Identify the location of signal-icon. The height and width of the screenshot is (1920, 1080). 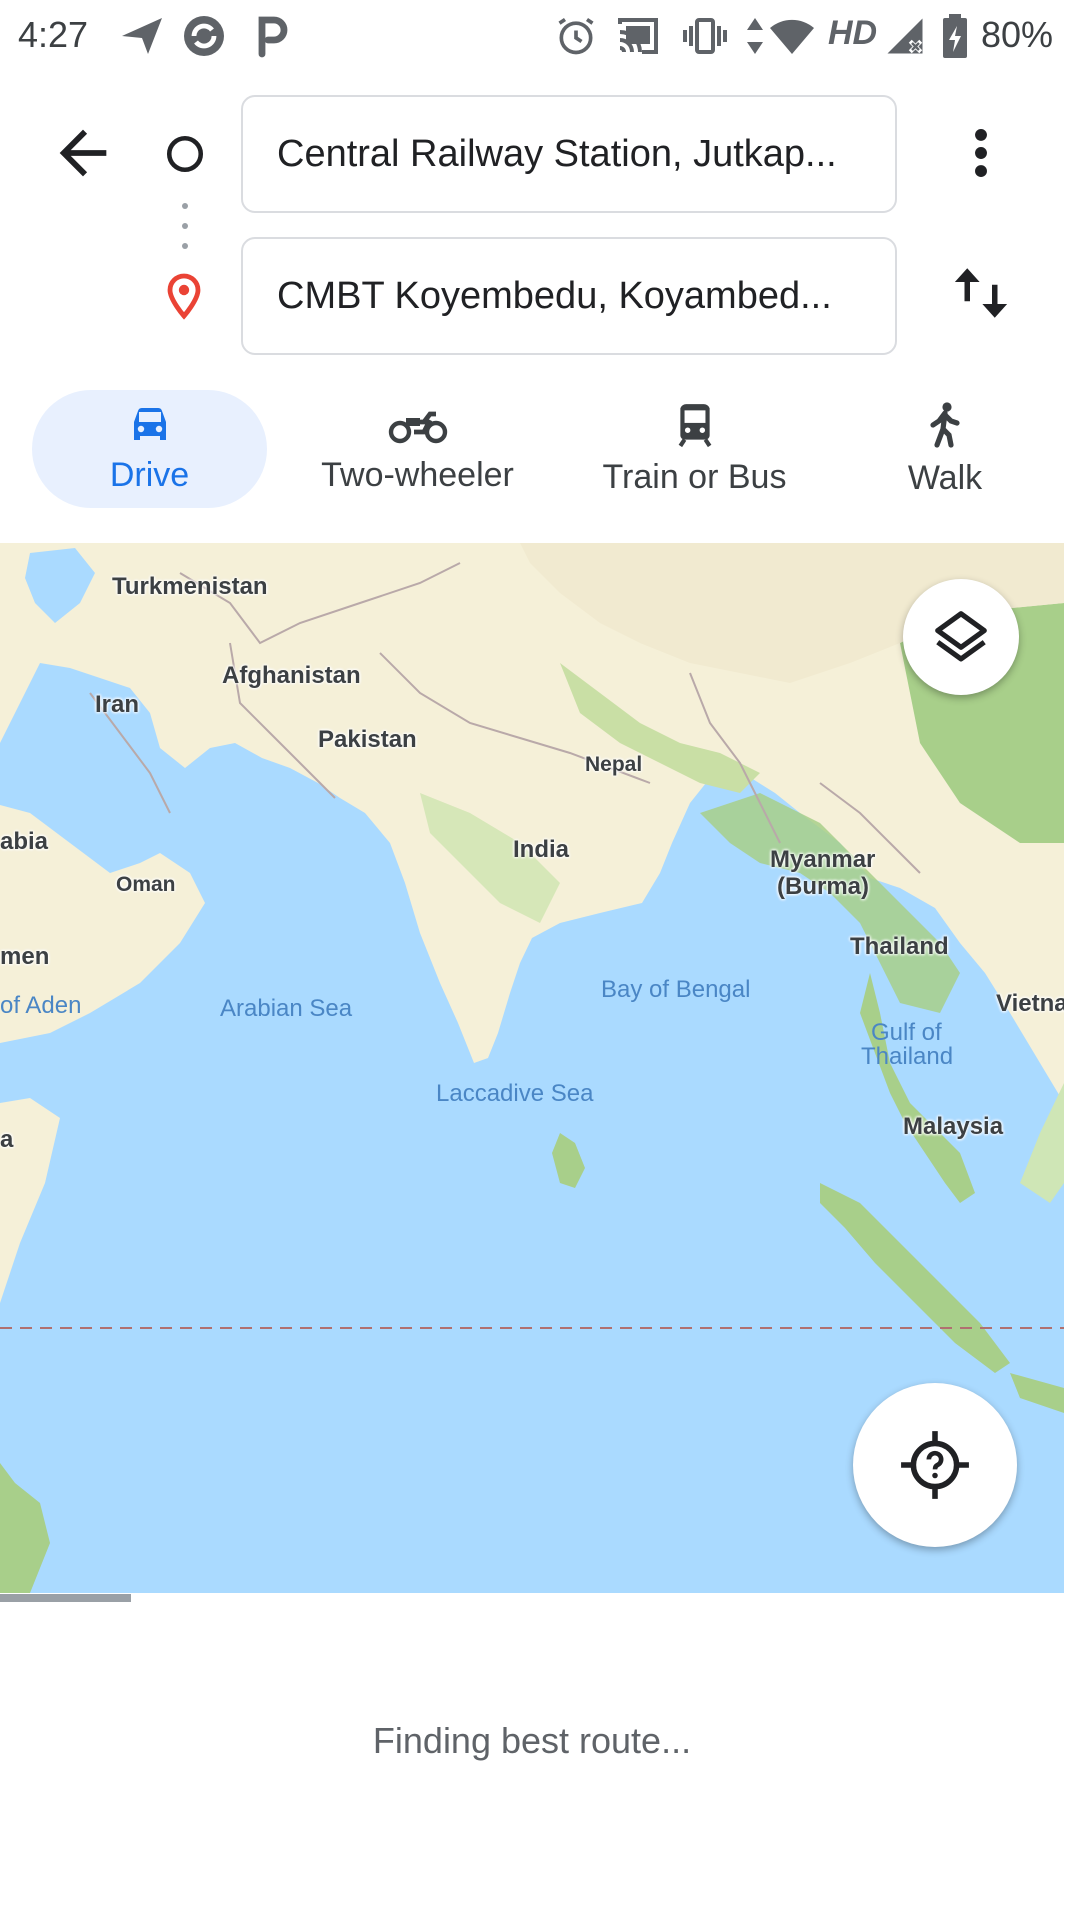
(905, 36).